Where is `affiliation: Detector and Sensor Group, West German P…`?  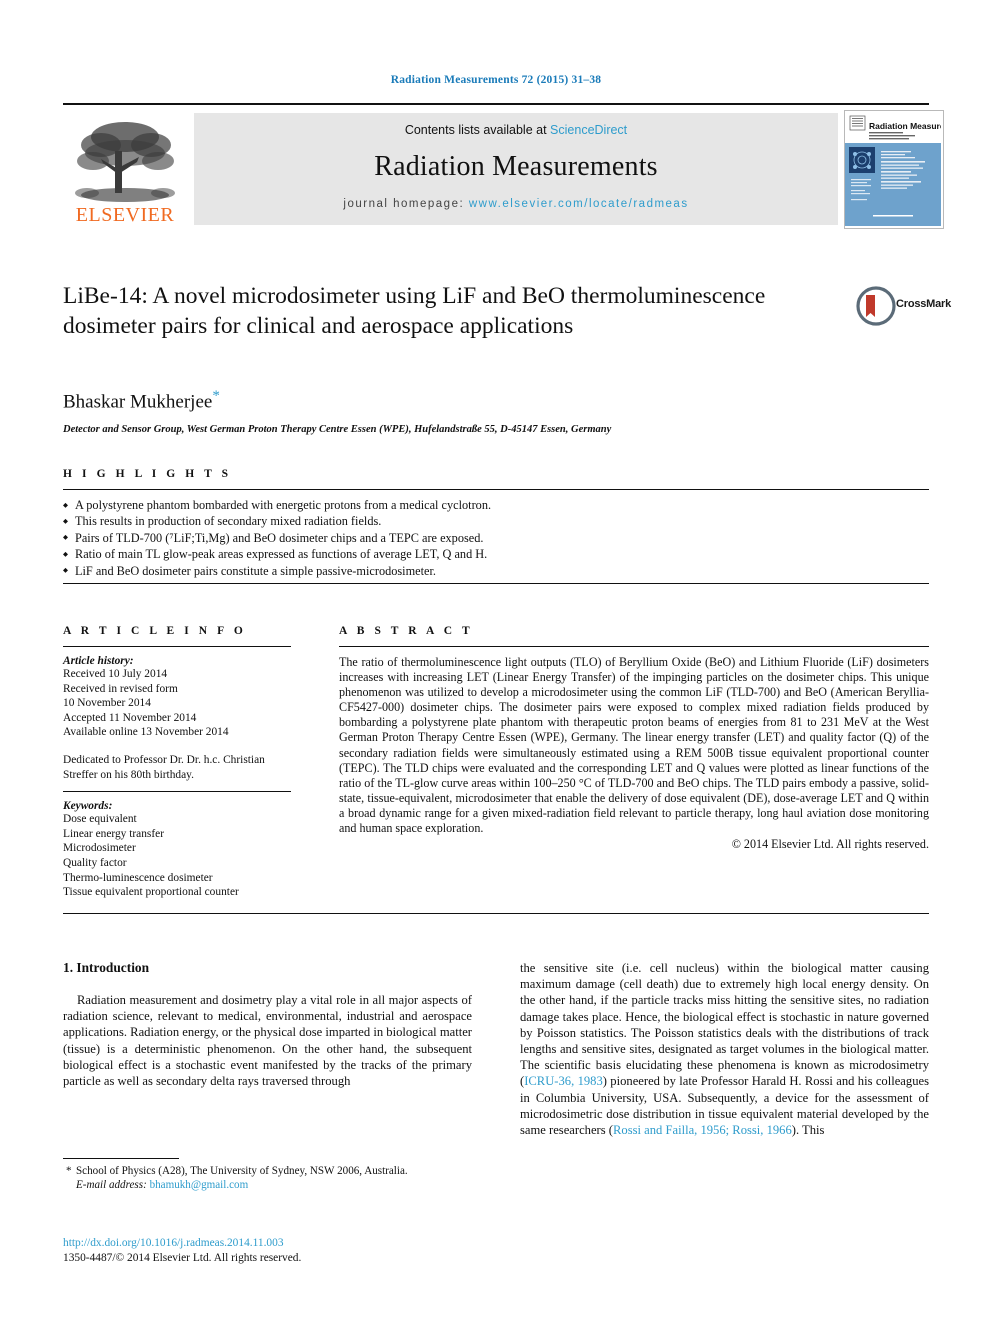
affiliation: Detector and Sensor Group, West German P… is located at coordinates (337, 429).